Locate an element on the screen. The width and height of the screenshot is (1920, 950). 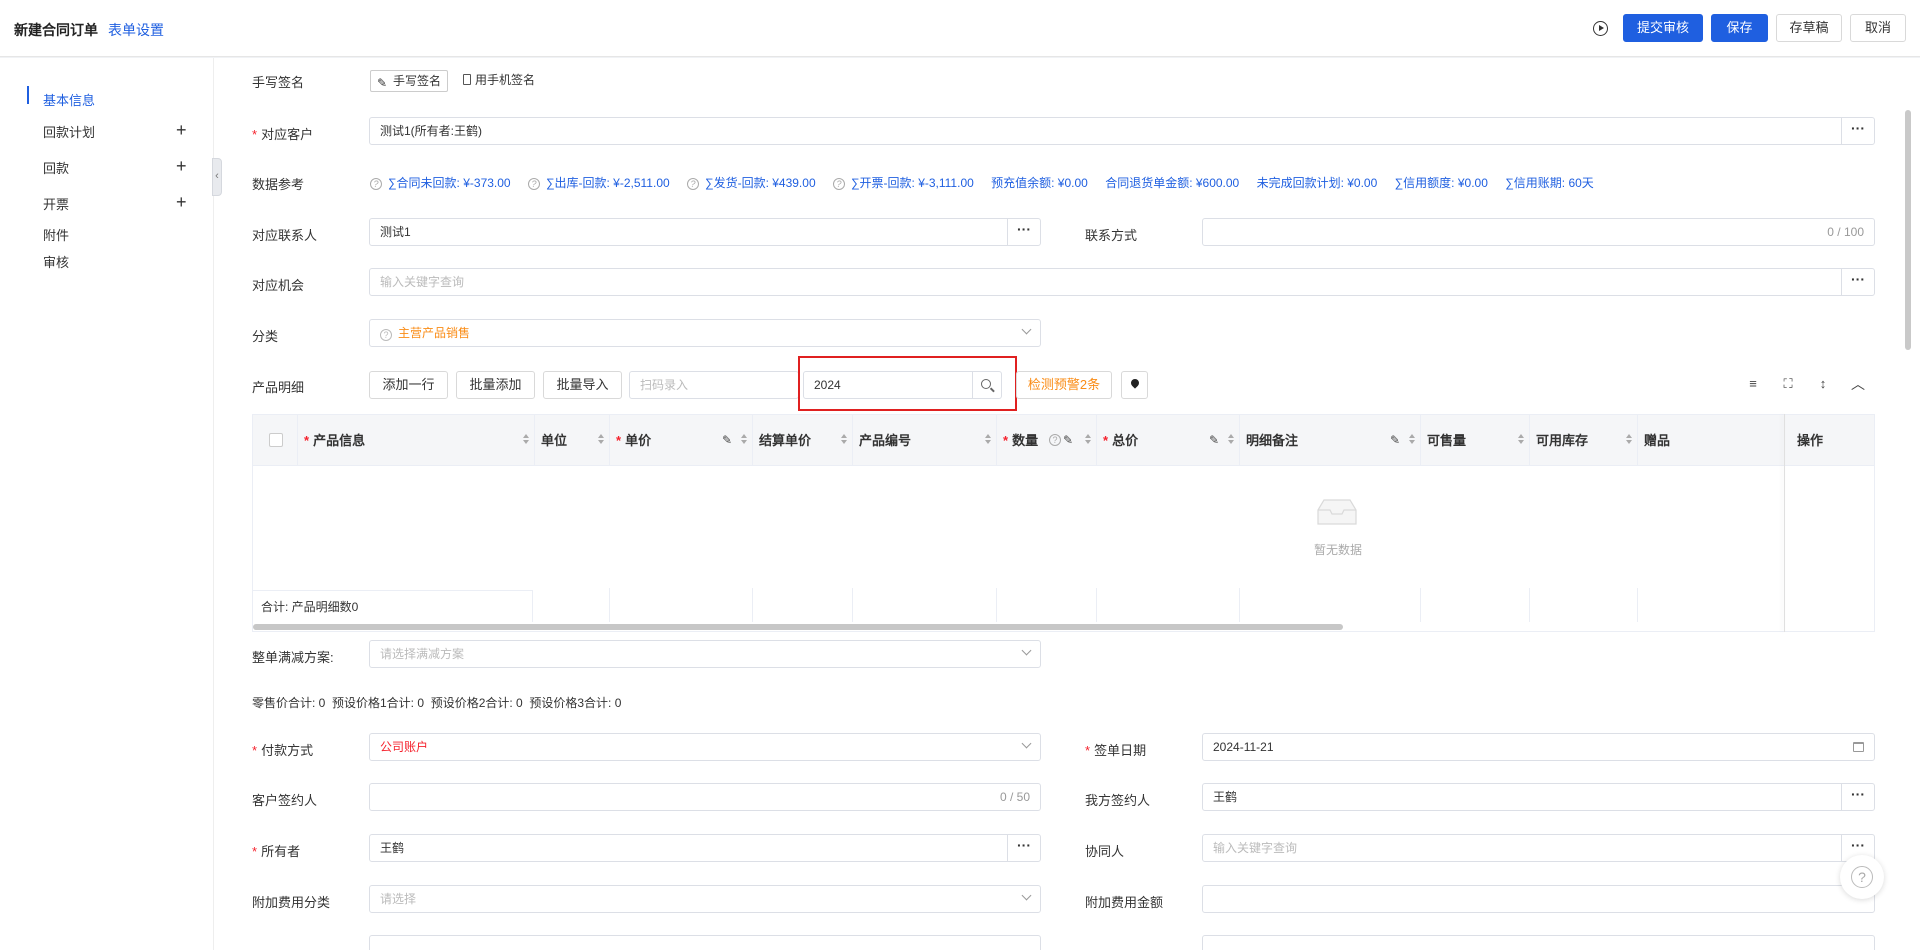
handwrite-sign-button: ✎ 手写签名 is located at coordinates (409, 81).